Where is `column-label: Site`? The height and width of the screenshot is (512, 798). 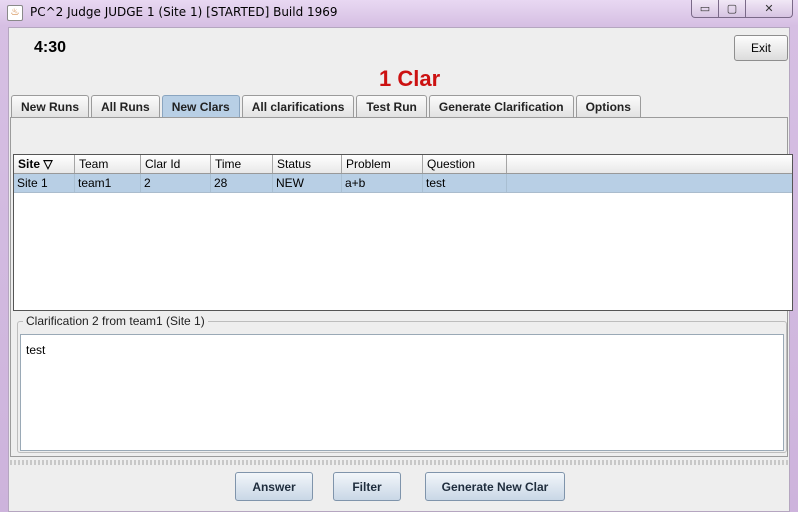
column-label: Site is located at coordinates (29, 164).